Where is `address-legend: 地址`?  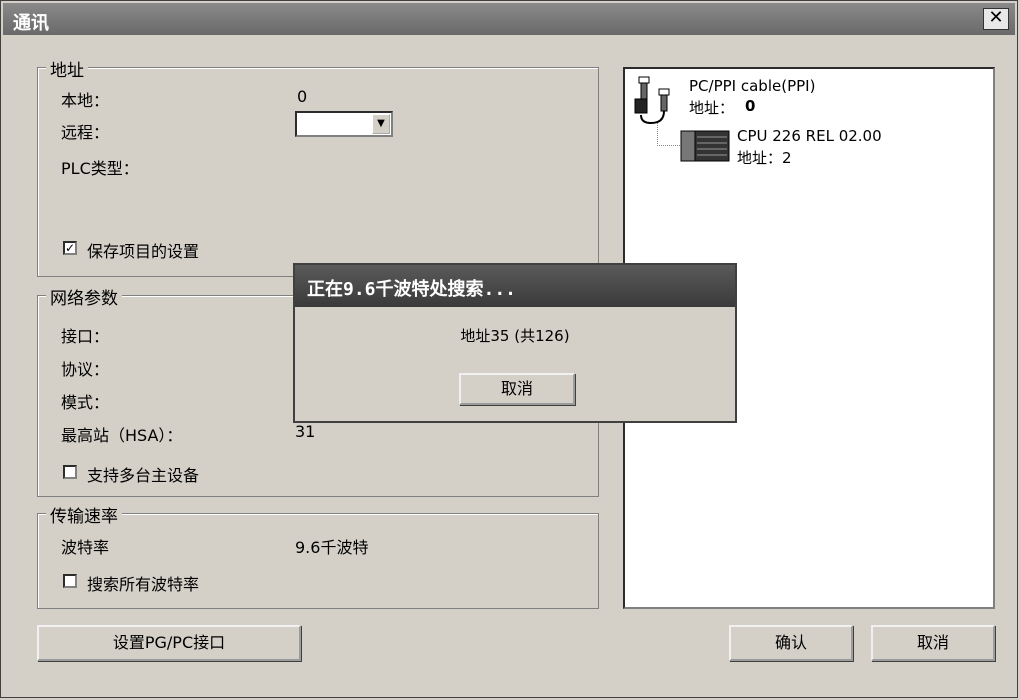 address-legend: 地址 is located at coordinates (67, 68).